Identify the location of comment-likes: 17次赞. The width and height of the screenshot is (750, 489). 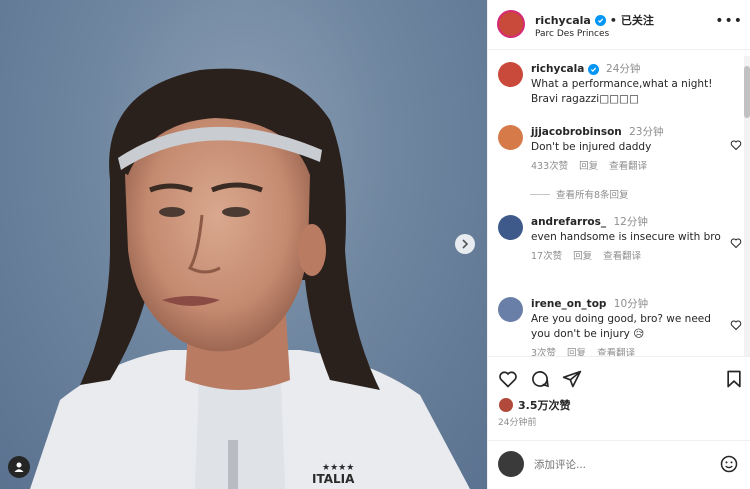
(546, 256).